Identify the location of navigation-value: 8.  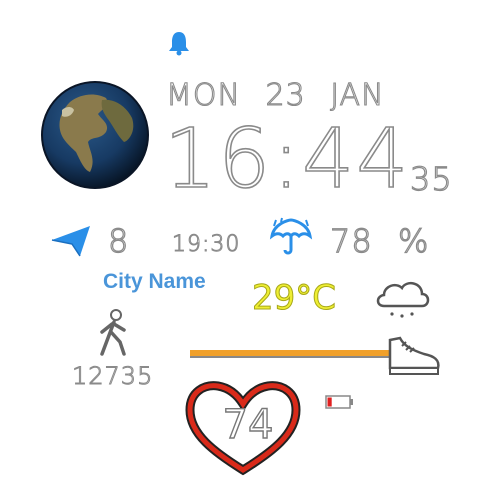
(118, 240).